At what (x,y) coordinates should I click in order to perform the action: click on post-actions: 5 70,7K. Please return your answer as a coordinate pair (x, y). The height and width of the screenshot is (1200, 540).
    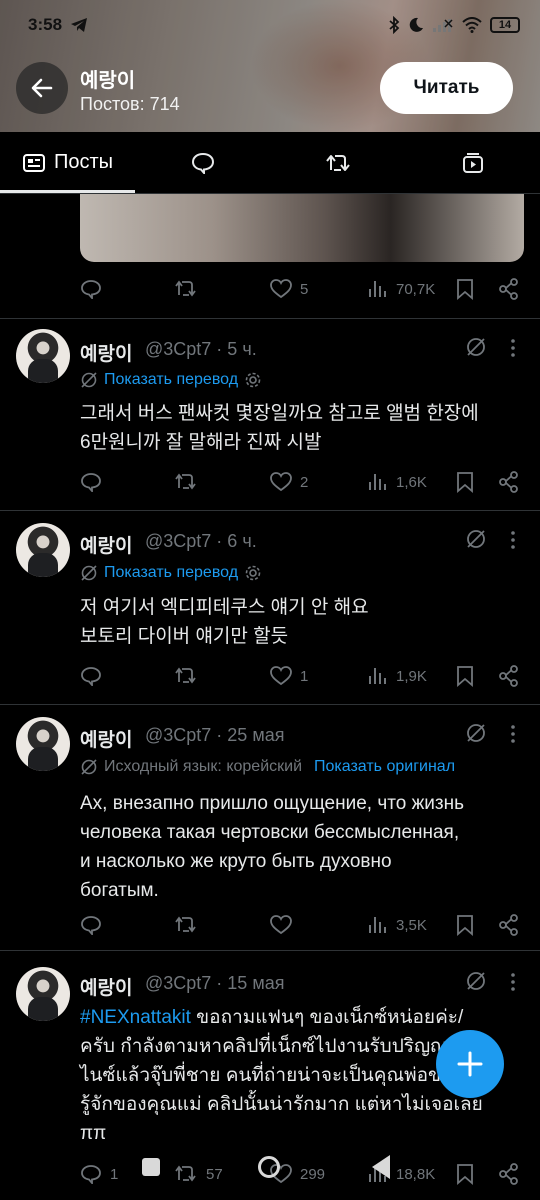
    Looking at the image, I should click on (302, 289).